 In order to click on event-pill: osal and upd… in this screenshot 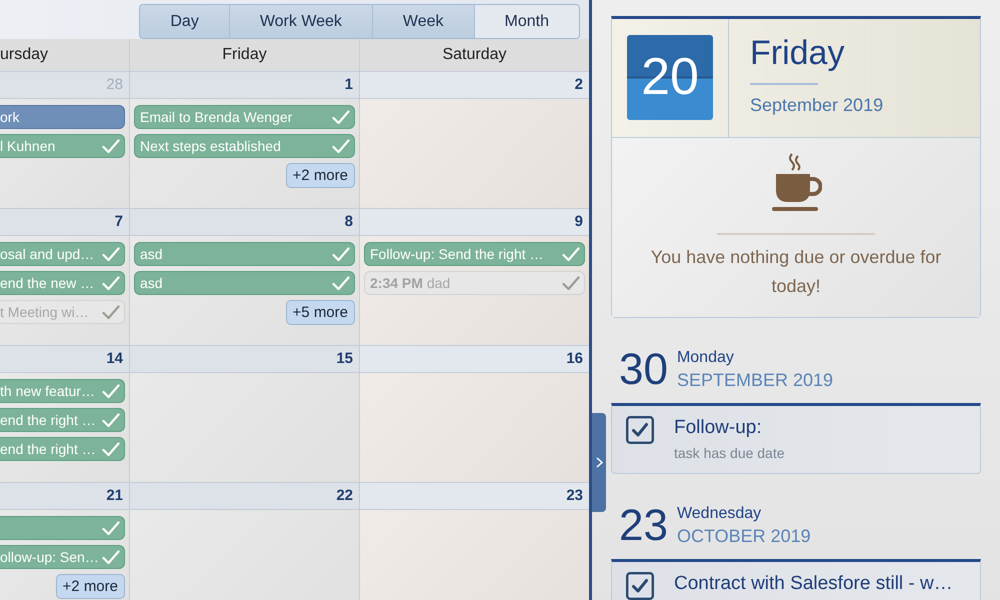, I will do `click(62, 254)`.